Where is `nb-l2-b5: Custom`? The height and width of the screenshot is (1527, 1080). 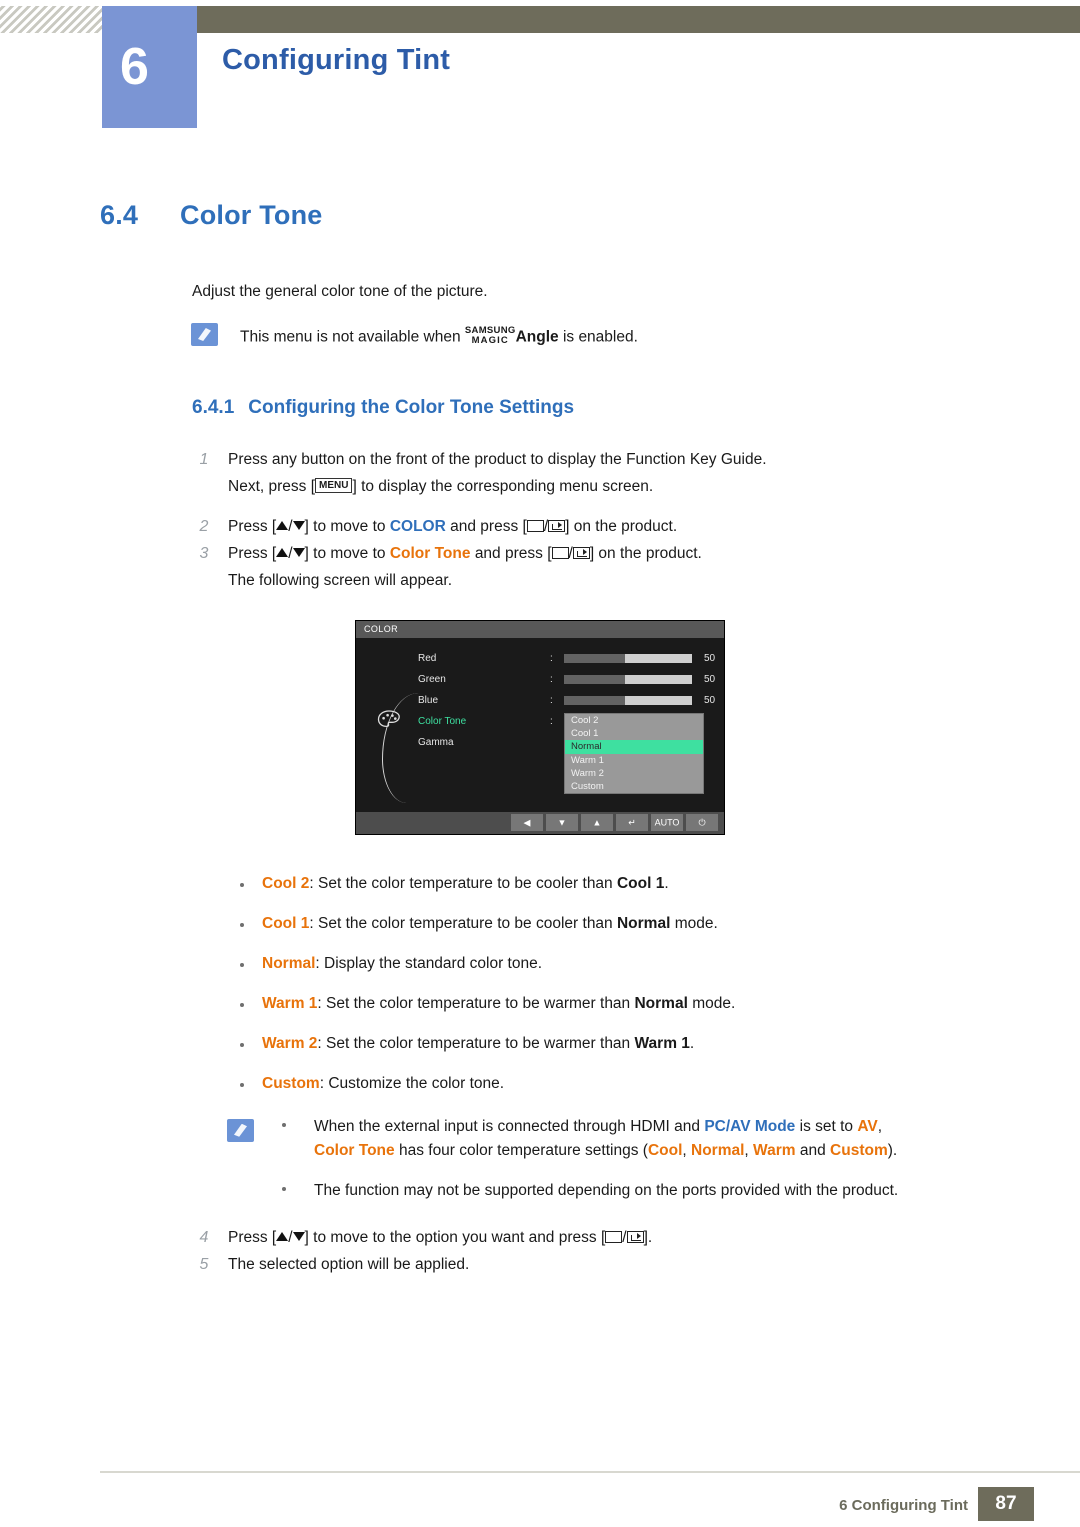 nb-l2-b5: Custom is located at coordinates (859, 1150).